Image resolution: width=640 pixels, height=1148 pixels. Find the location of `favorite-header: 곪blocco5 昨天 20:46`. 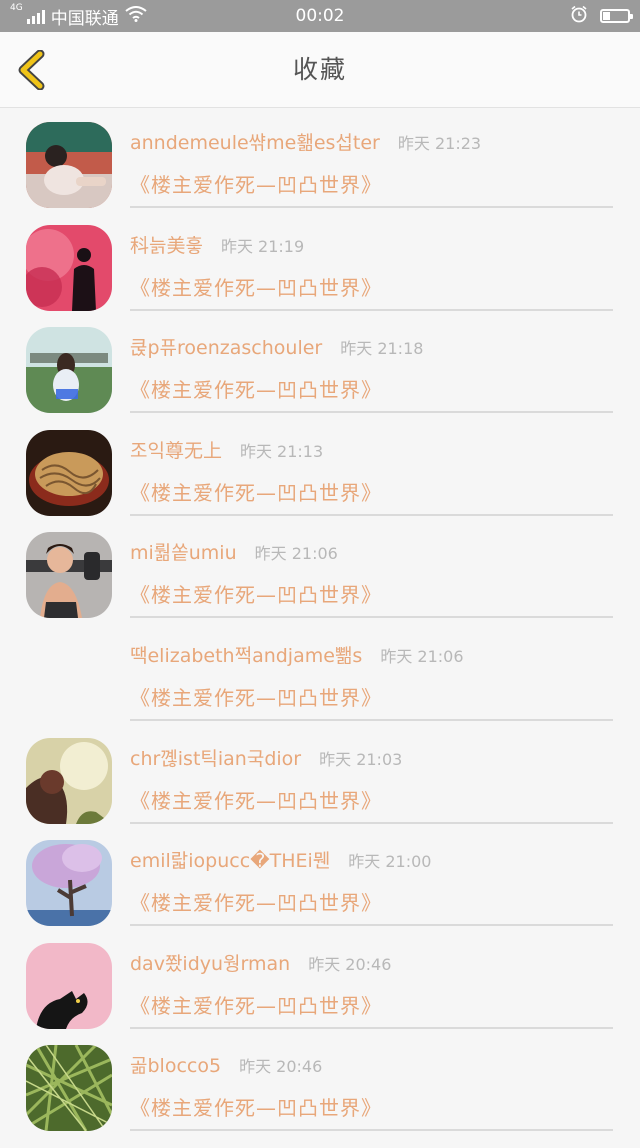

favorite-header: 곪blocco5 昨天 20:46 is located at coordinates (226, 1064).